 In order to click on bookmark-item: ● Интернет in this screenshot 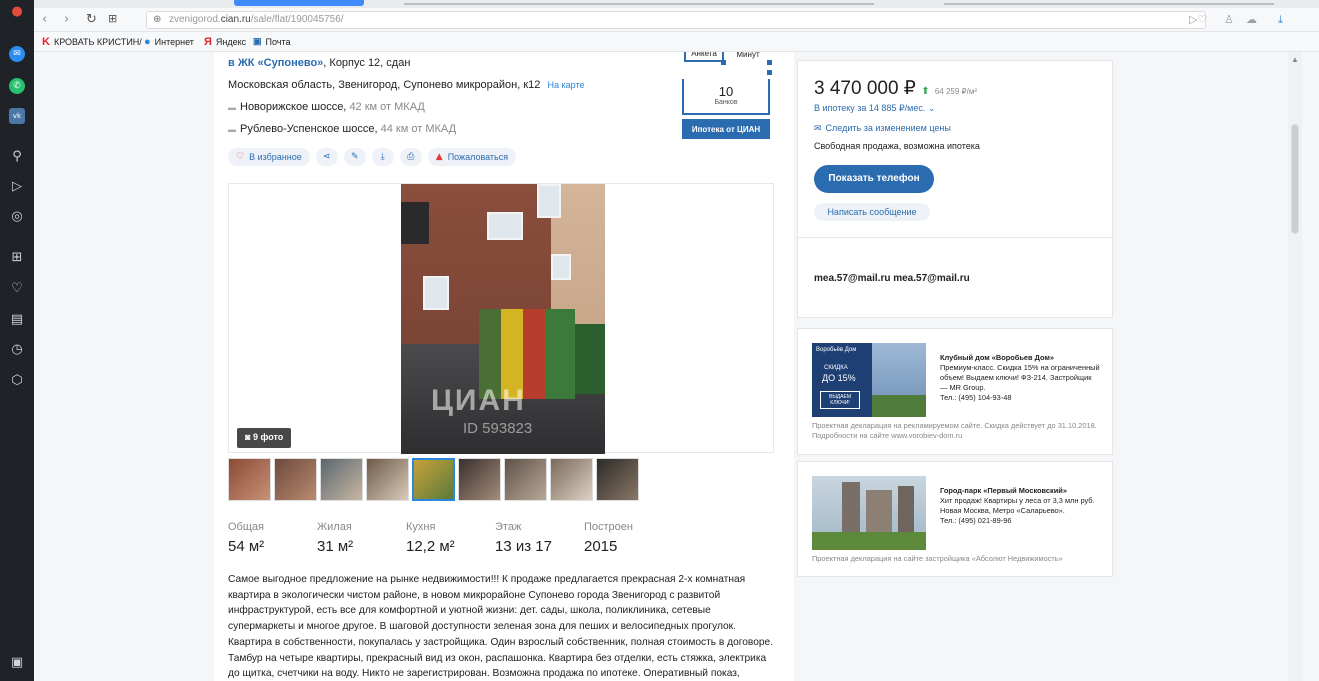, I will do `click(169, 42)`.